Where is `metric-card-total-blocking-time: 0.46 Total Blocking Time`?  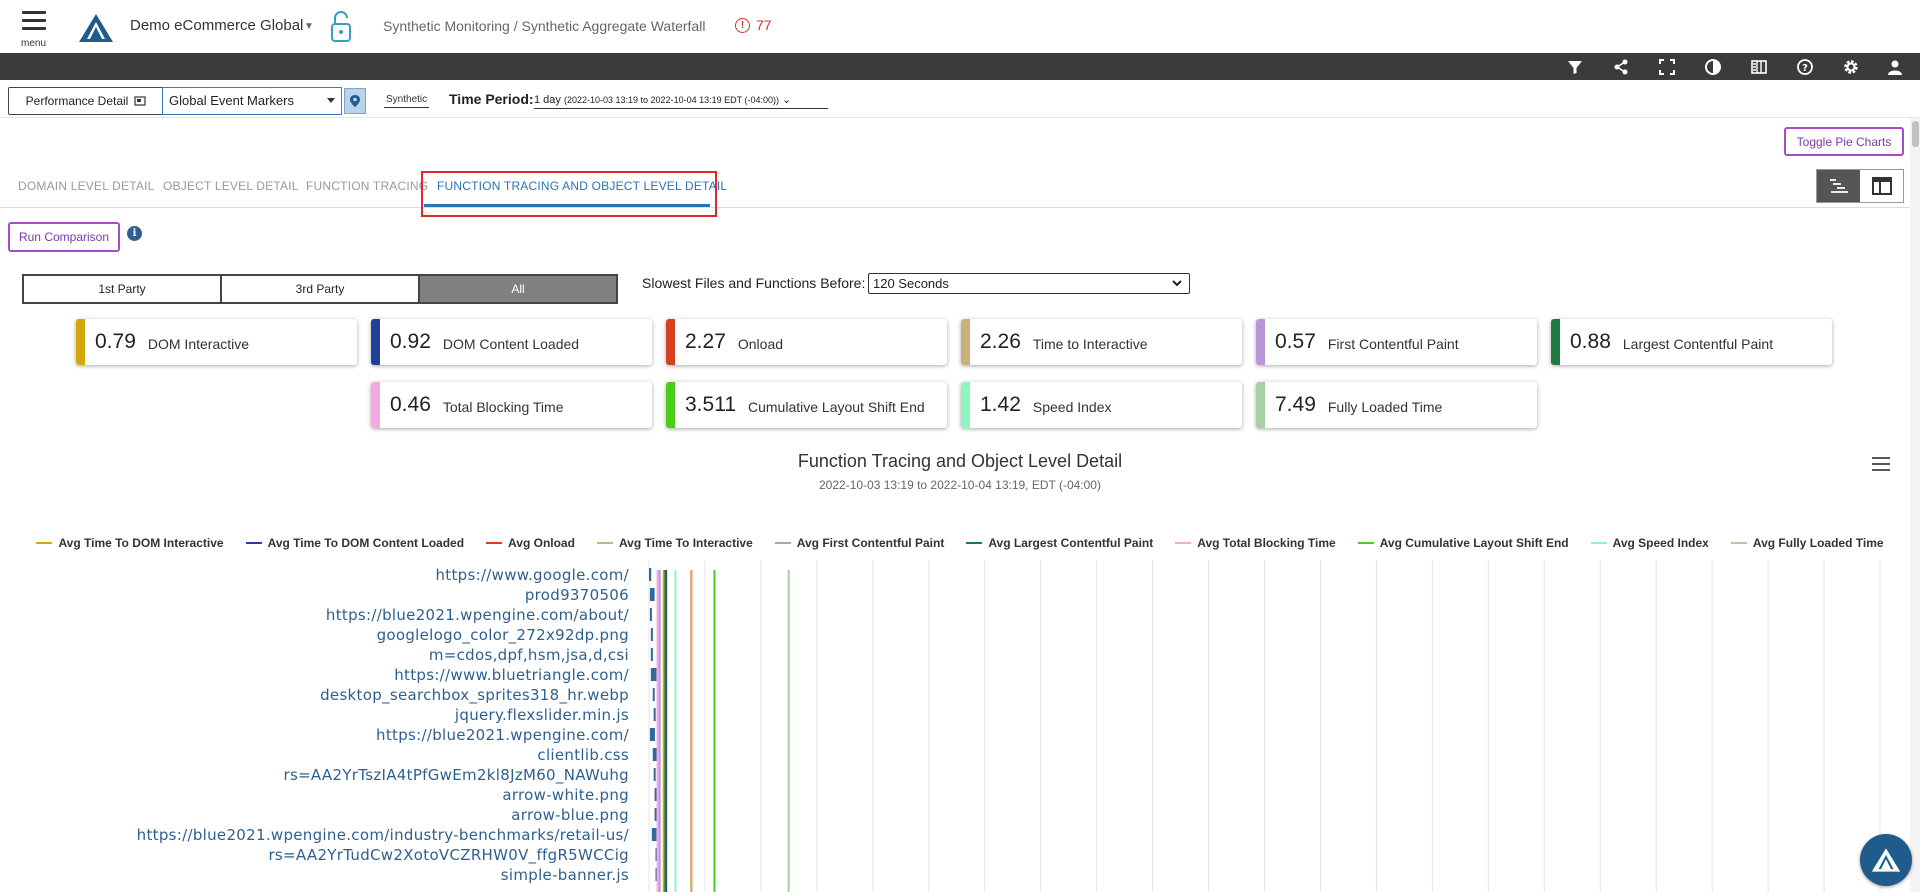
metric-card-total-blocking-time: 0.46 Total Blocking Time is located at coordinates (511, 405).